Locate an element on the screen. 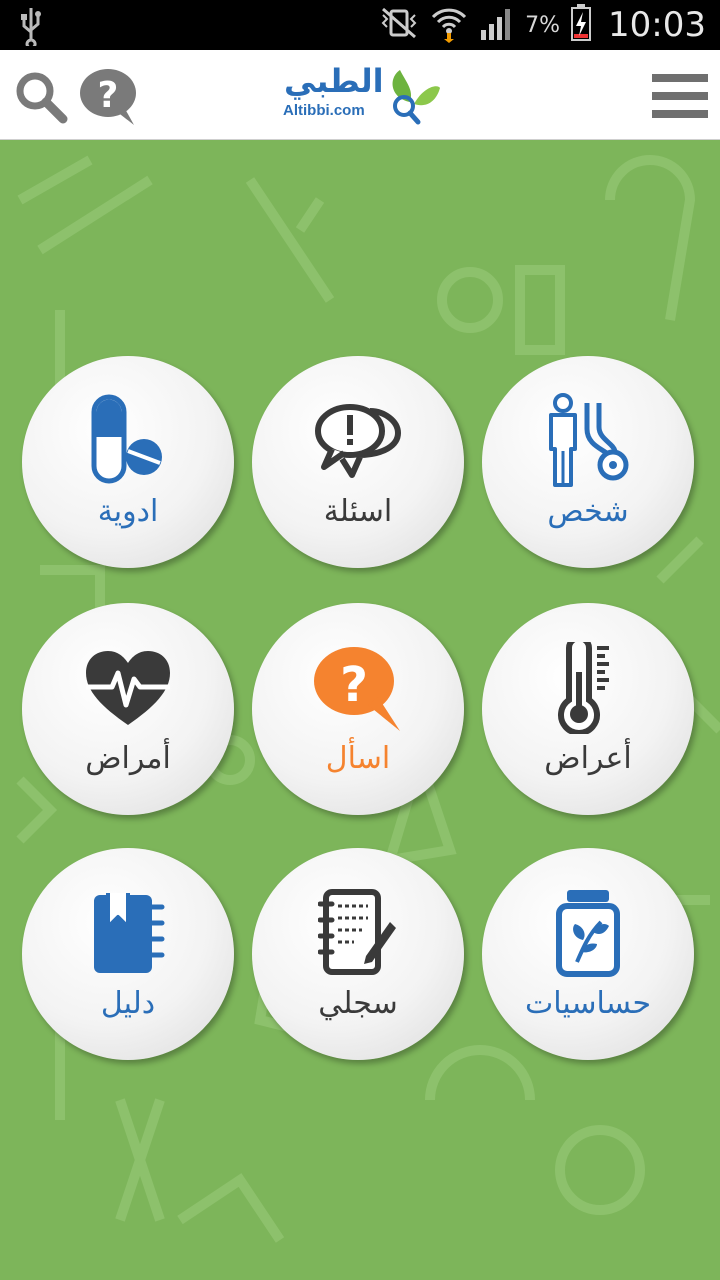 This screenshot has width=720, height=1280. tile-my-record: سجلي is located at coordinates (358, 954).